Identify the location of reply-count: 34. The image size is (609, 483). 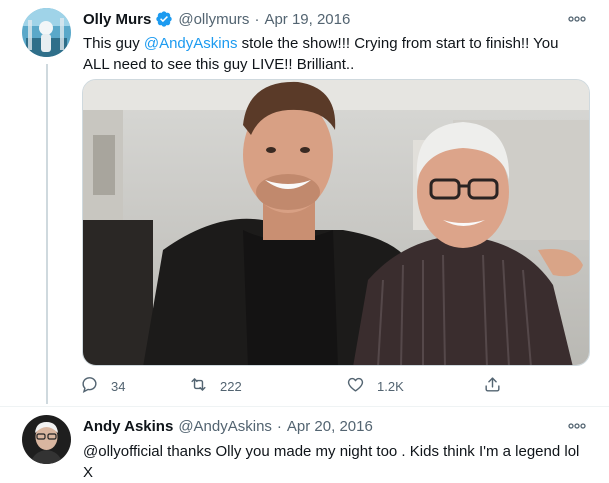
(118, 386).